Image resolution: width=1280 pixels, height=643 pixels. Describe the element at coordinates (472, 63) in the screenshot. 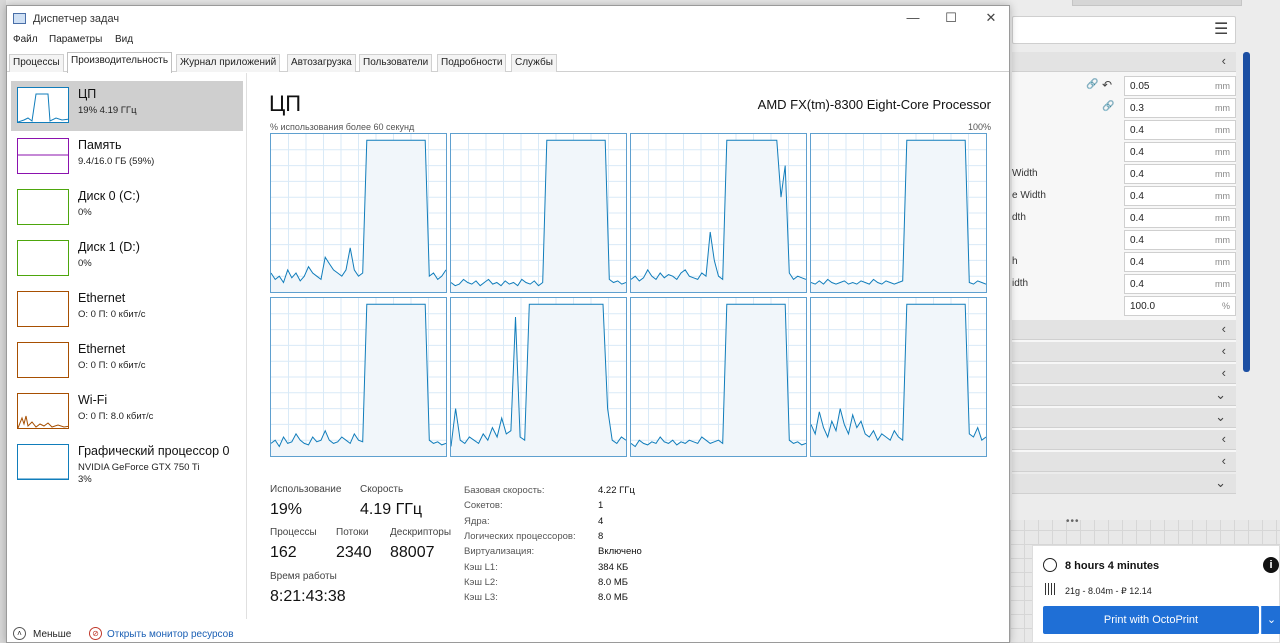

I see `tab-details: Подробности` at that location.